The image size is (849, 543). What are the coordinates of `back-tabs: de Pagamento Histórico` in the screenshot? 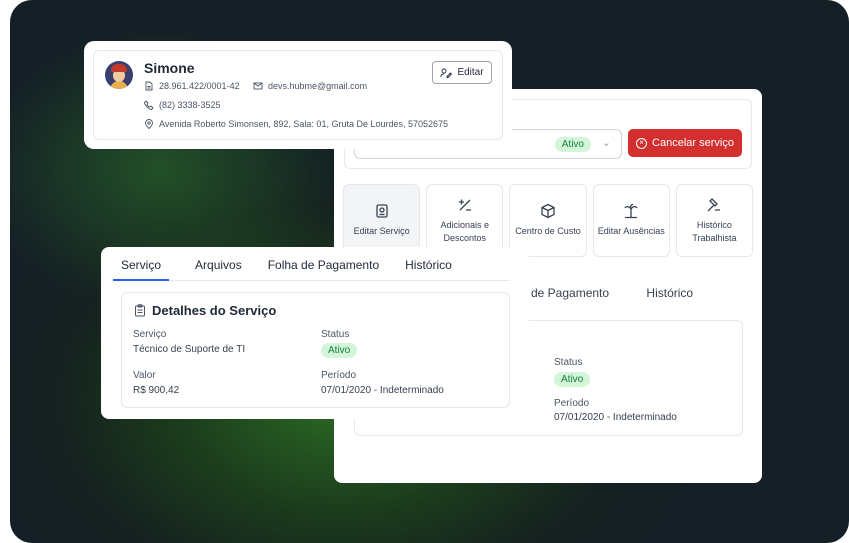 It's located at (629, 293).